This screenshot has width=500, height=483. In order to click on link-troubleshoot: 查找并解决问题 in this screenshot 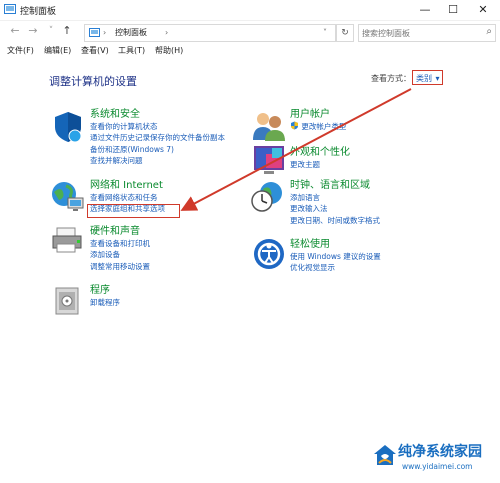, I will do `click(157, 160)`.